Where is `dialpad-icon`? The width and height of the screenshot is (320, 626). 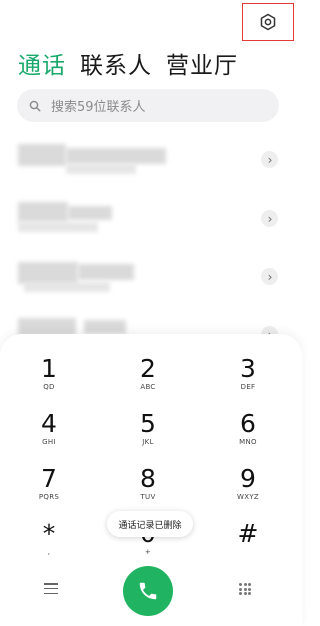 dialpad-icon is located at coordinates (245, 589).